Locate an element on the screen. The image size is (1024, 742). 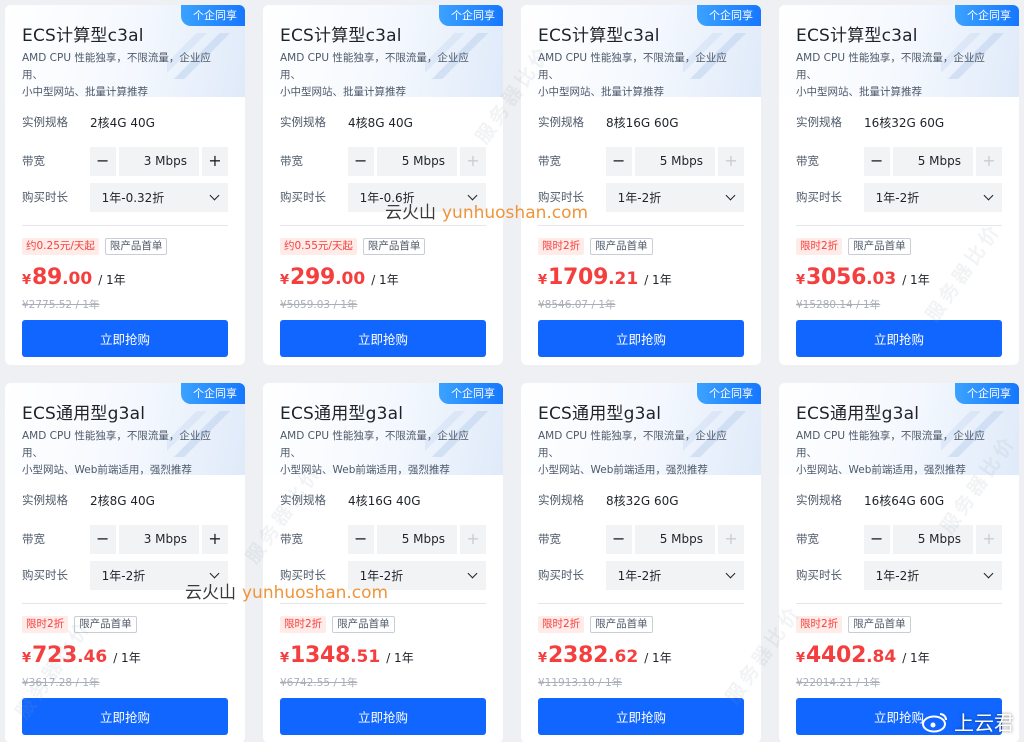
price: ¥ 3056 .03 / 1年 is located at coordinates (899, 275).